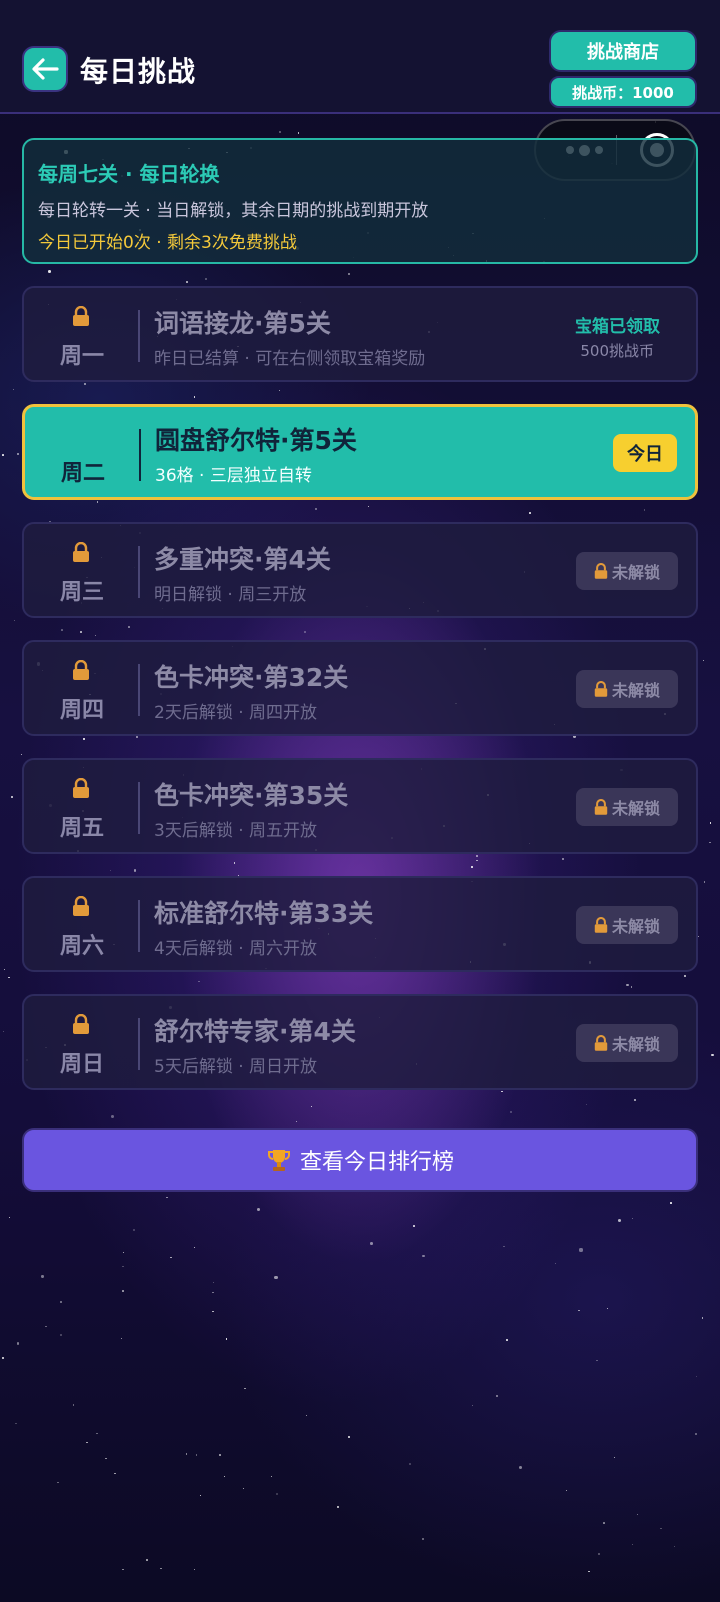 Image resolution: width=720 pixels, height=1602 pixels. I want to click on day-row-tuesday: 周二 圆盘舒尔特·第5关 36格 · 三层独立自转 今日, so click(360, 452).